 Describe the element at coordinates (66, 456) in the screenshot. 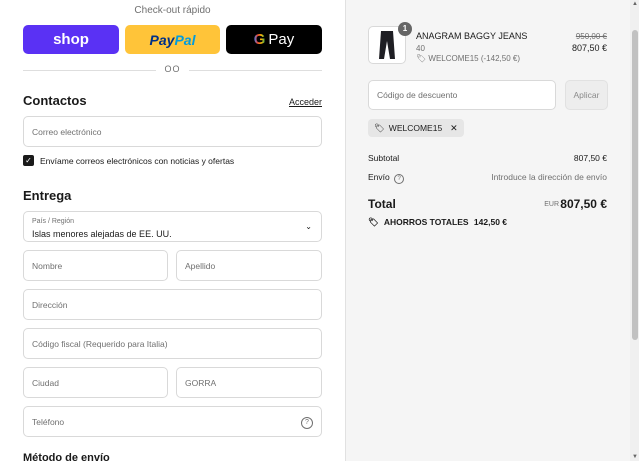

I see `shipping-method-heading: Método de envío` at that location.